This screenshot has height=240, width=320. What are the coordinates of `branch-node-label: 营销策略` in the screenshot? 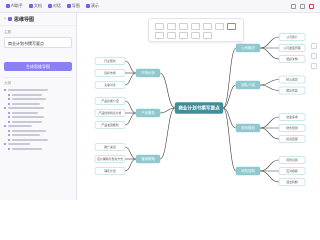 It's located at (148, 158).